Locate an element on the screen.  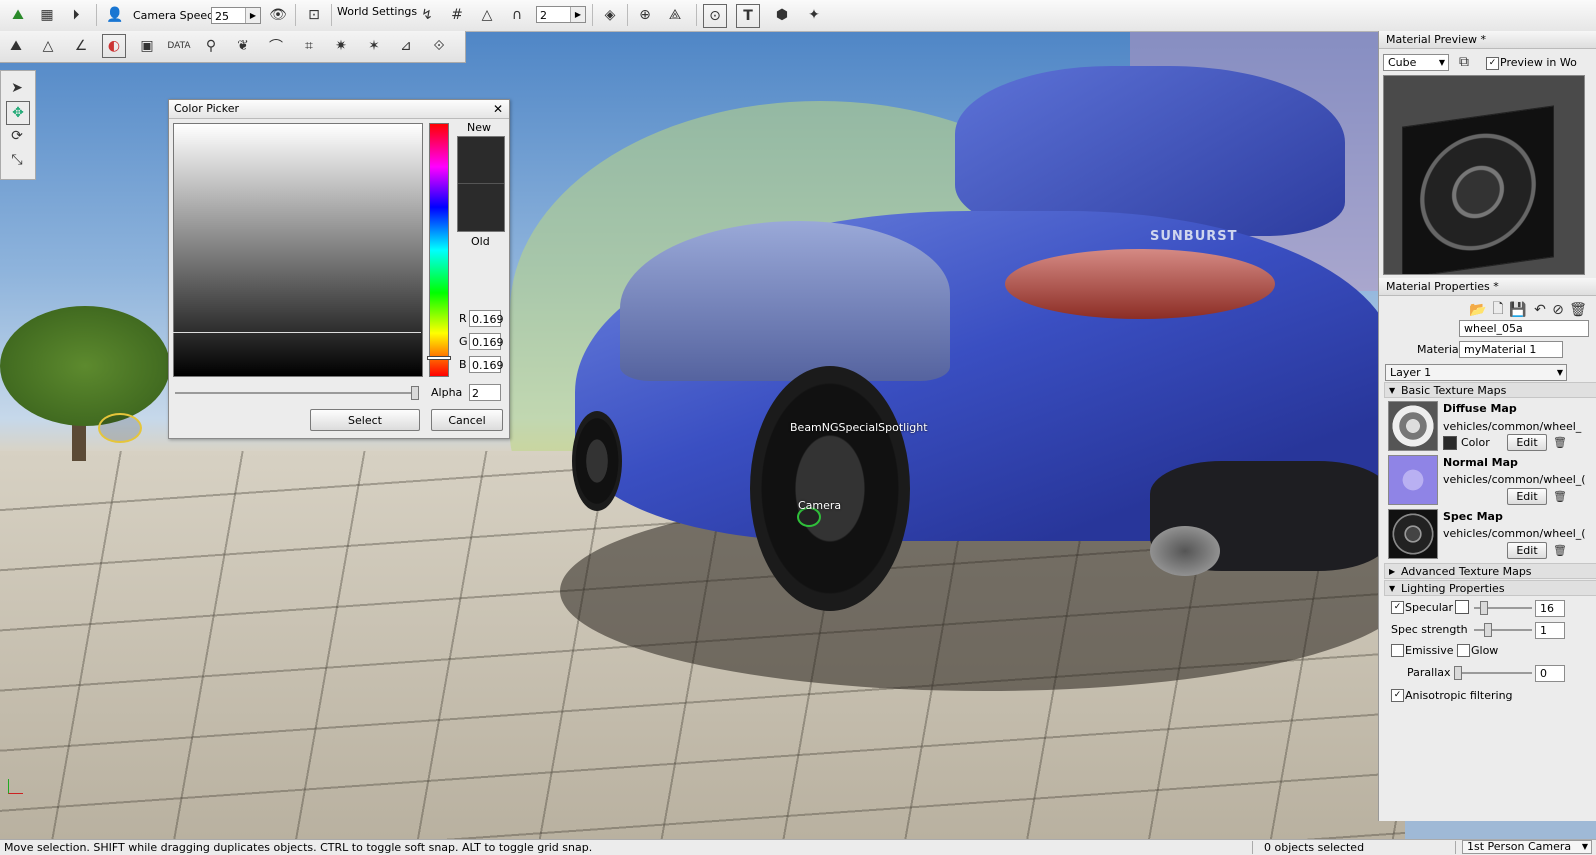
text-label-icon: T is located at coordinates (748, 16).